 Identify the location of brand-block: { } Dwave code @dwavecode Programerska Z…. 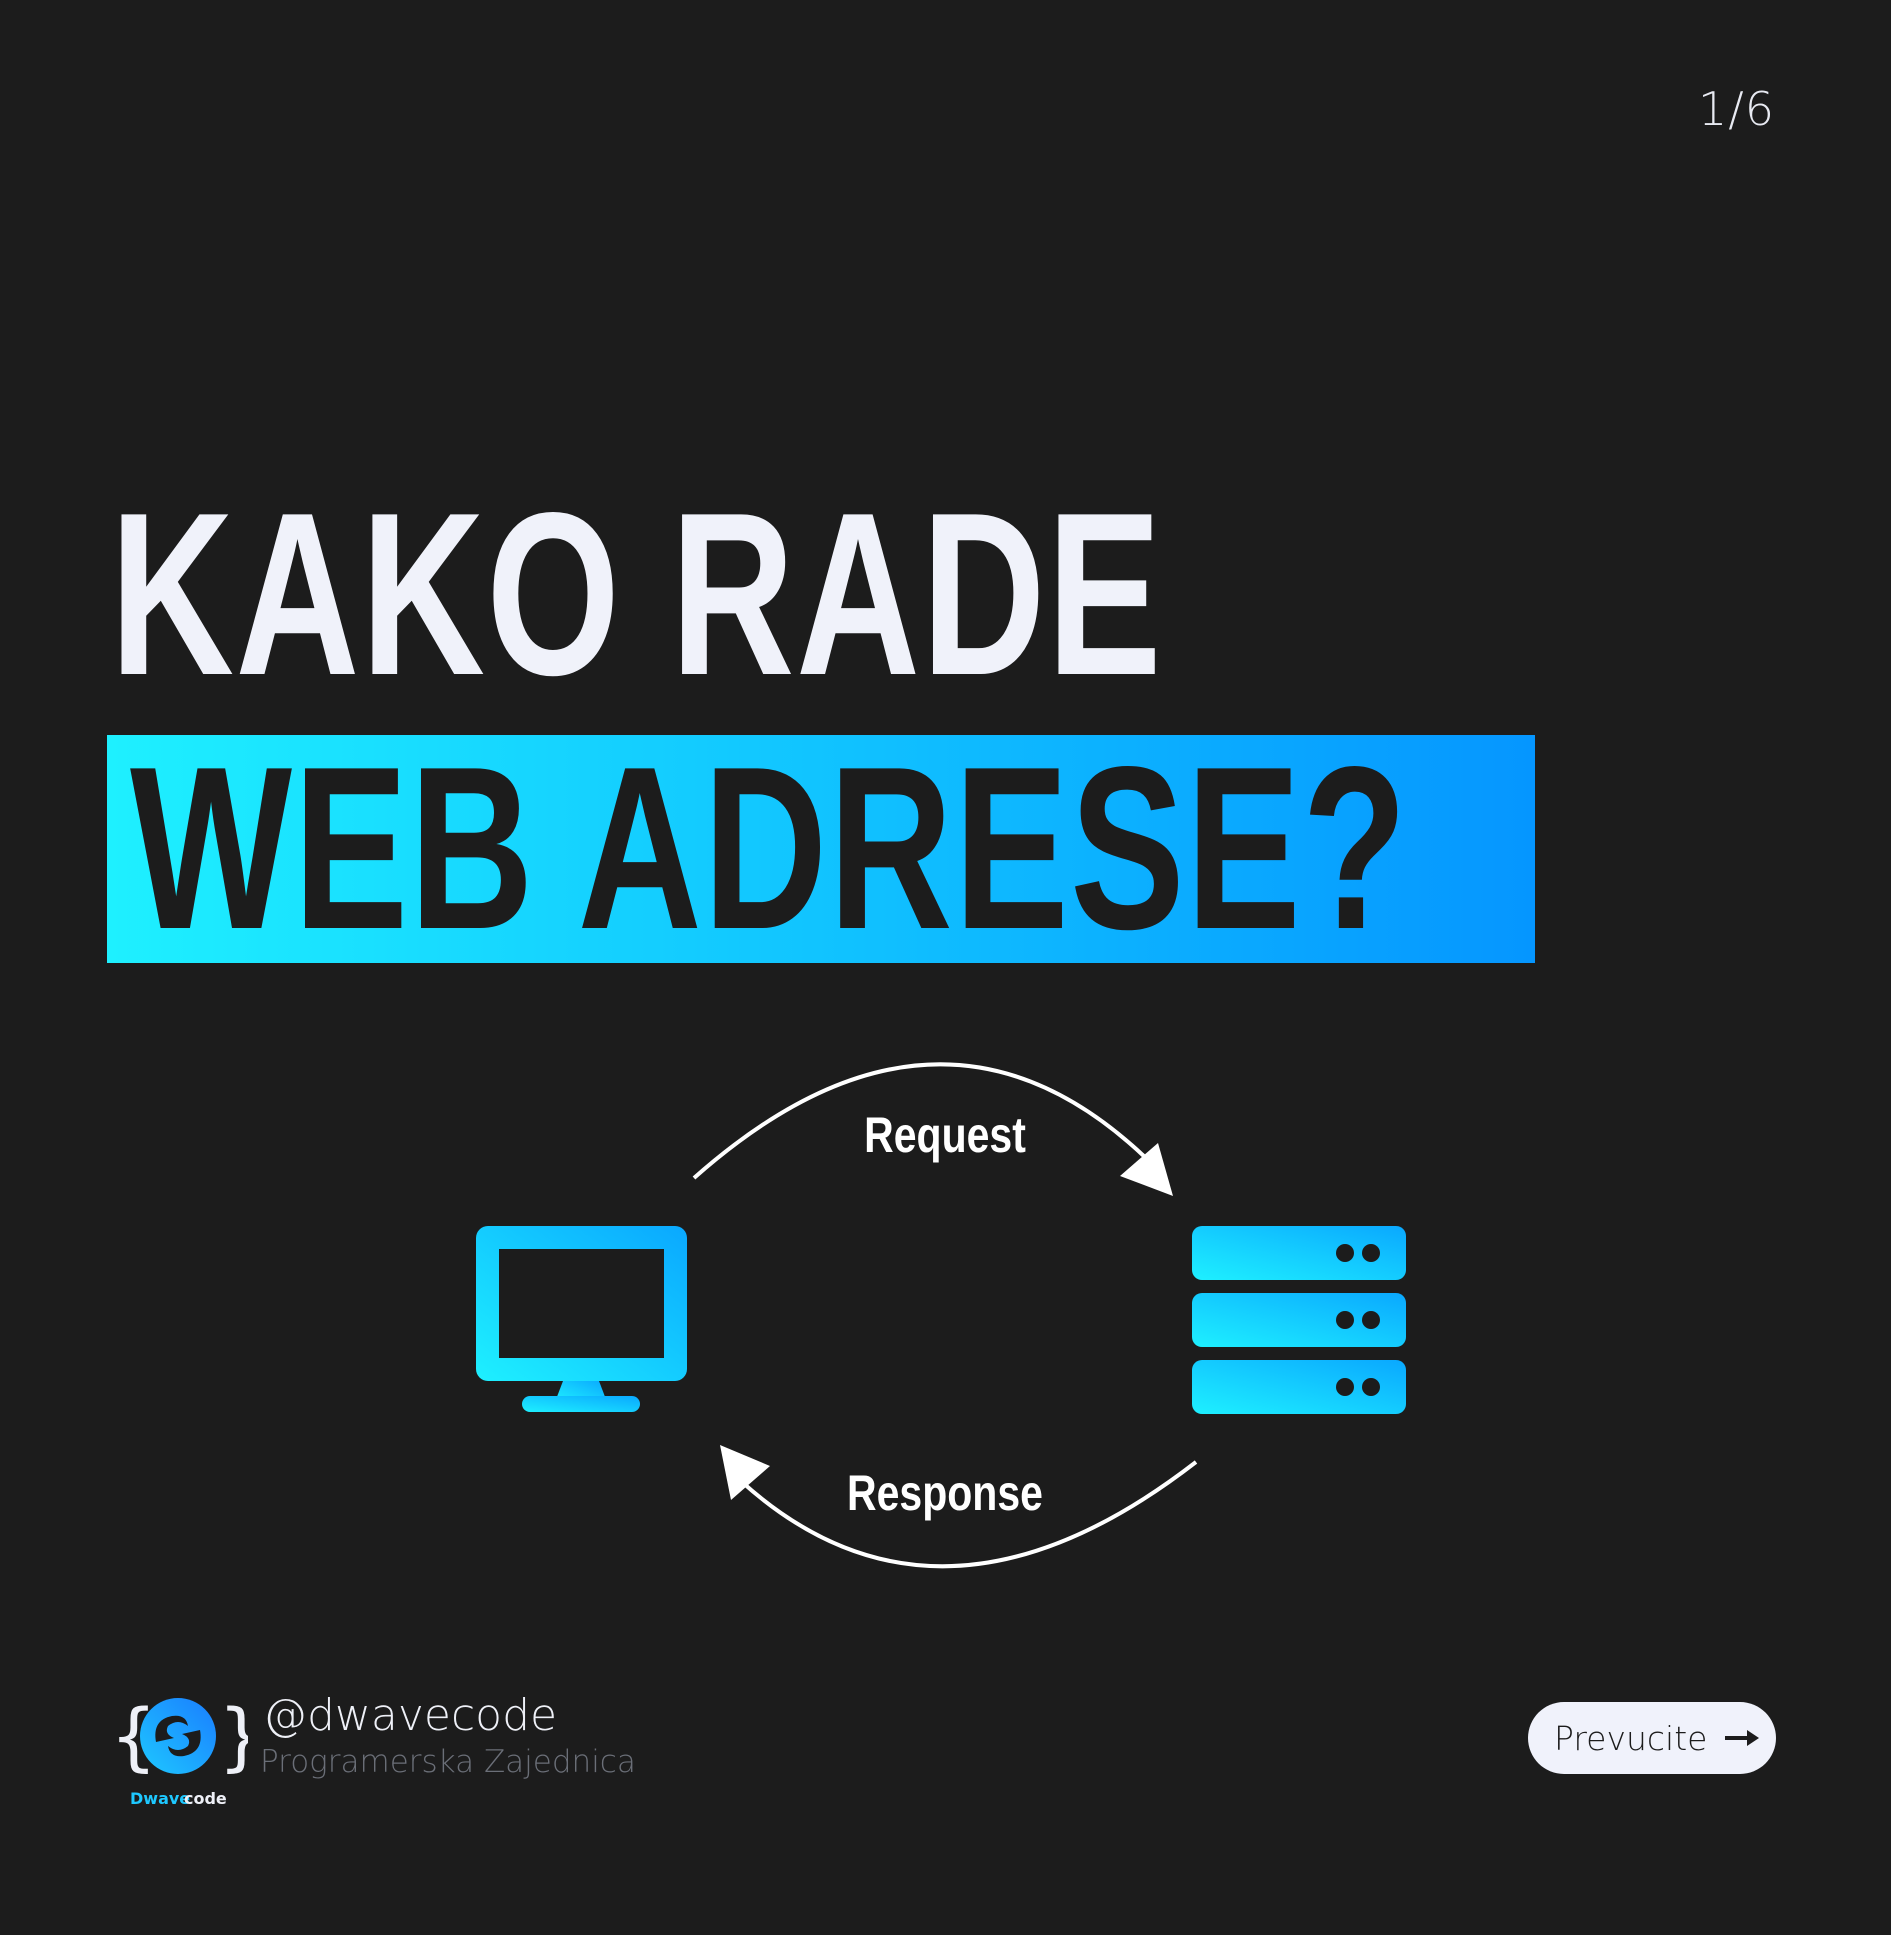
(408, 1750).